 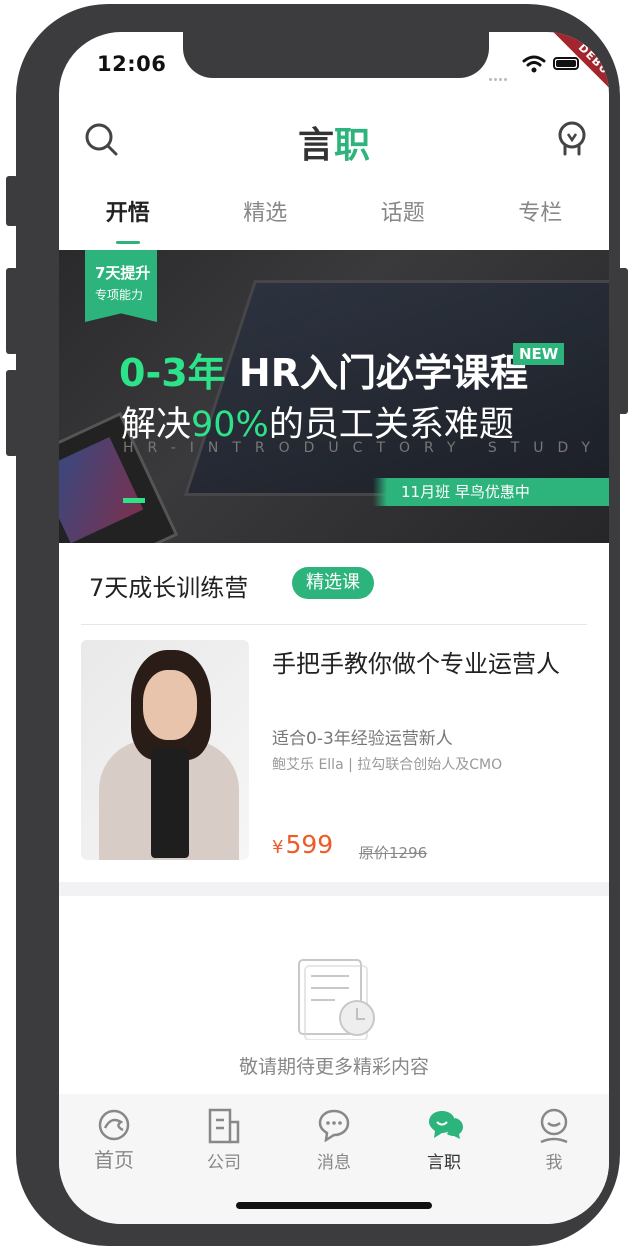 I want to click on app-title-part2: 职, so click(x=352, y=145).